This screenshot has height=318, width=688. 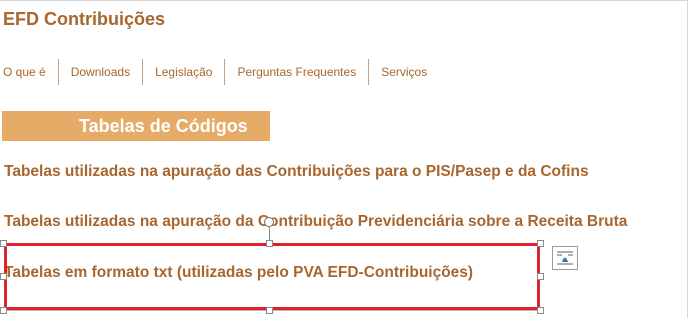 I want to click on rotate-handle-icon, so click(x=269, y=222).